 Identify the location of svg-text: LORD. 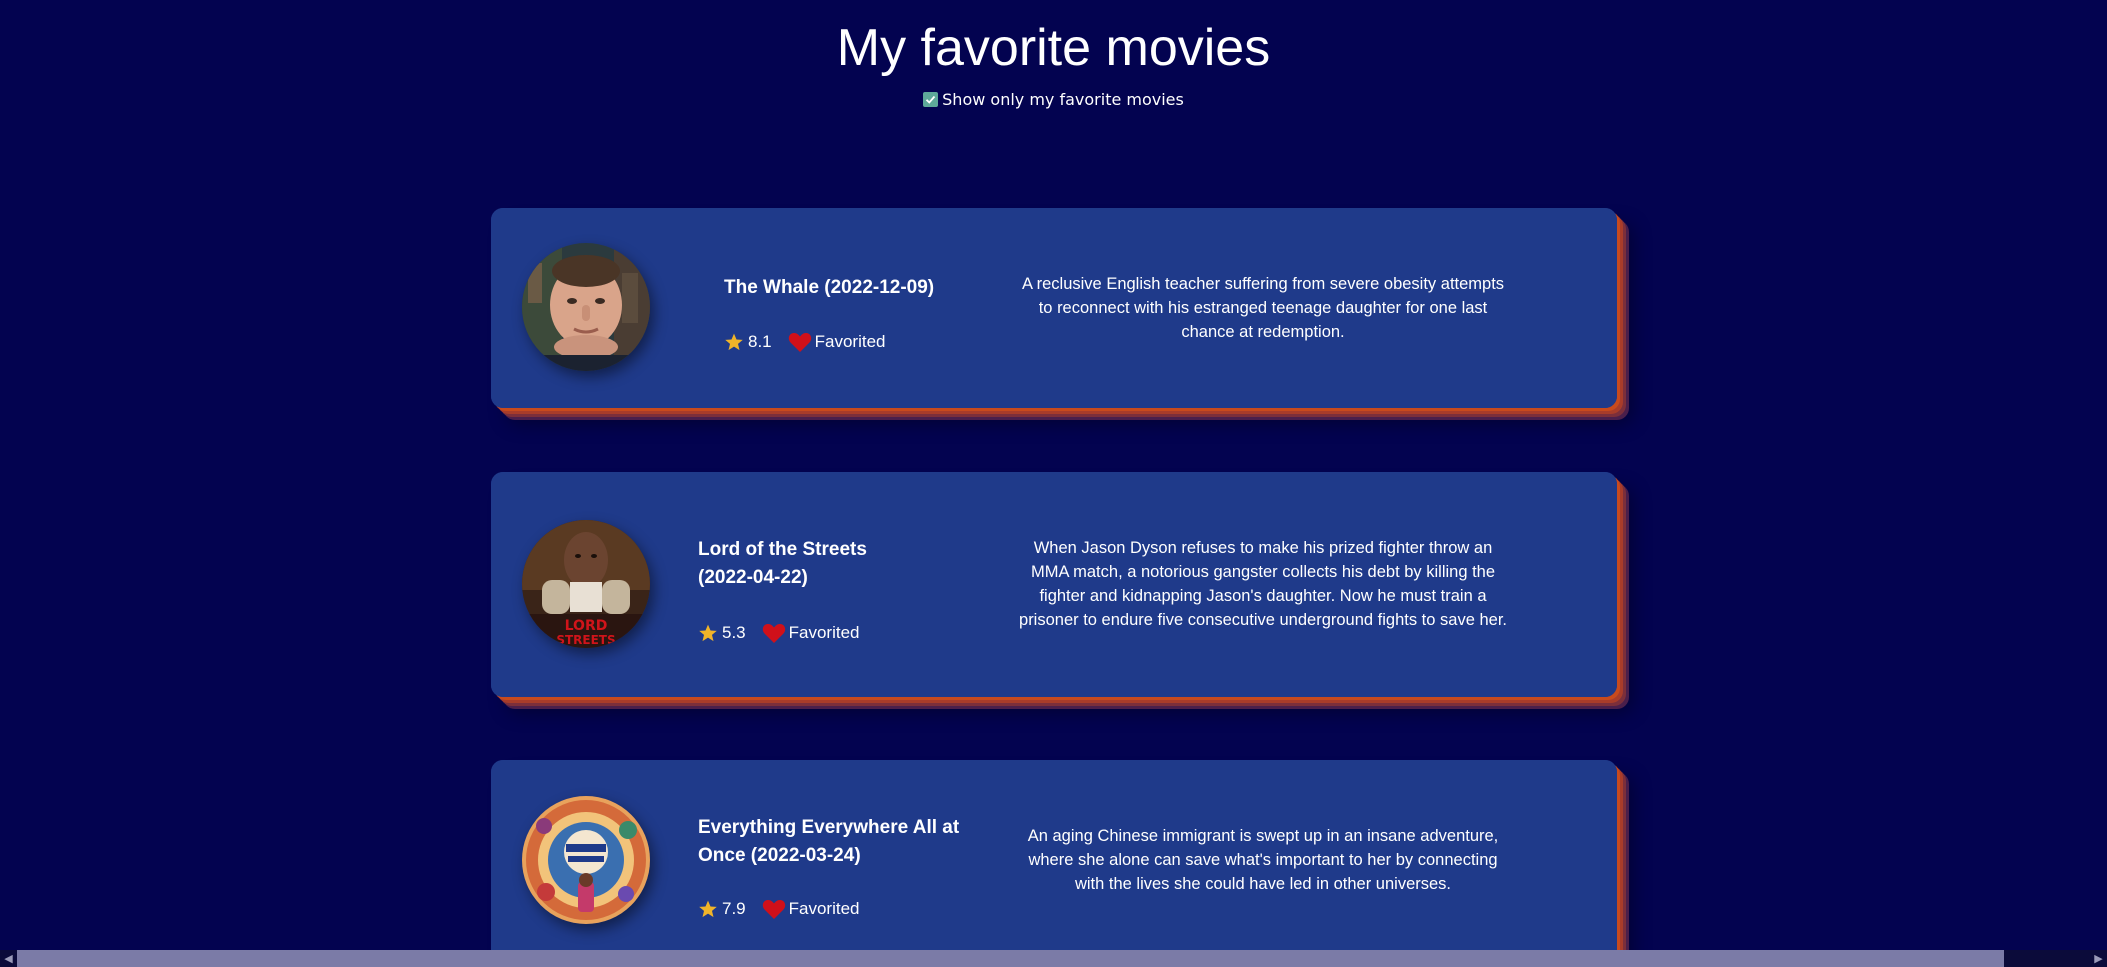
(586, 626).